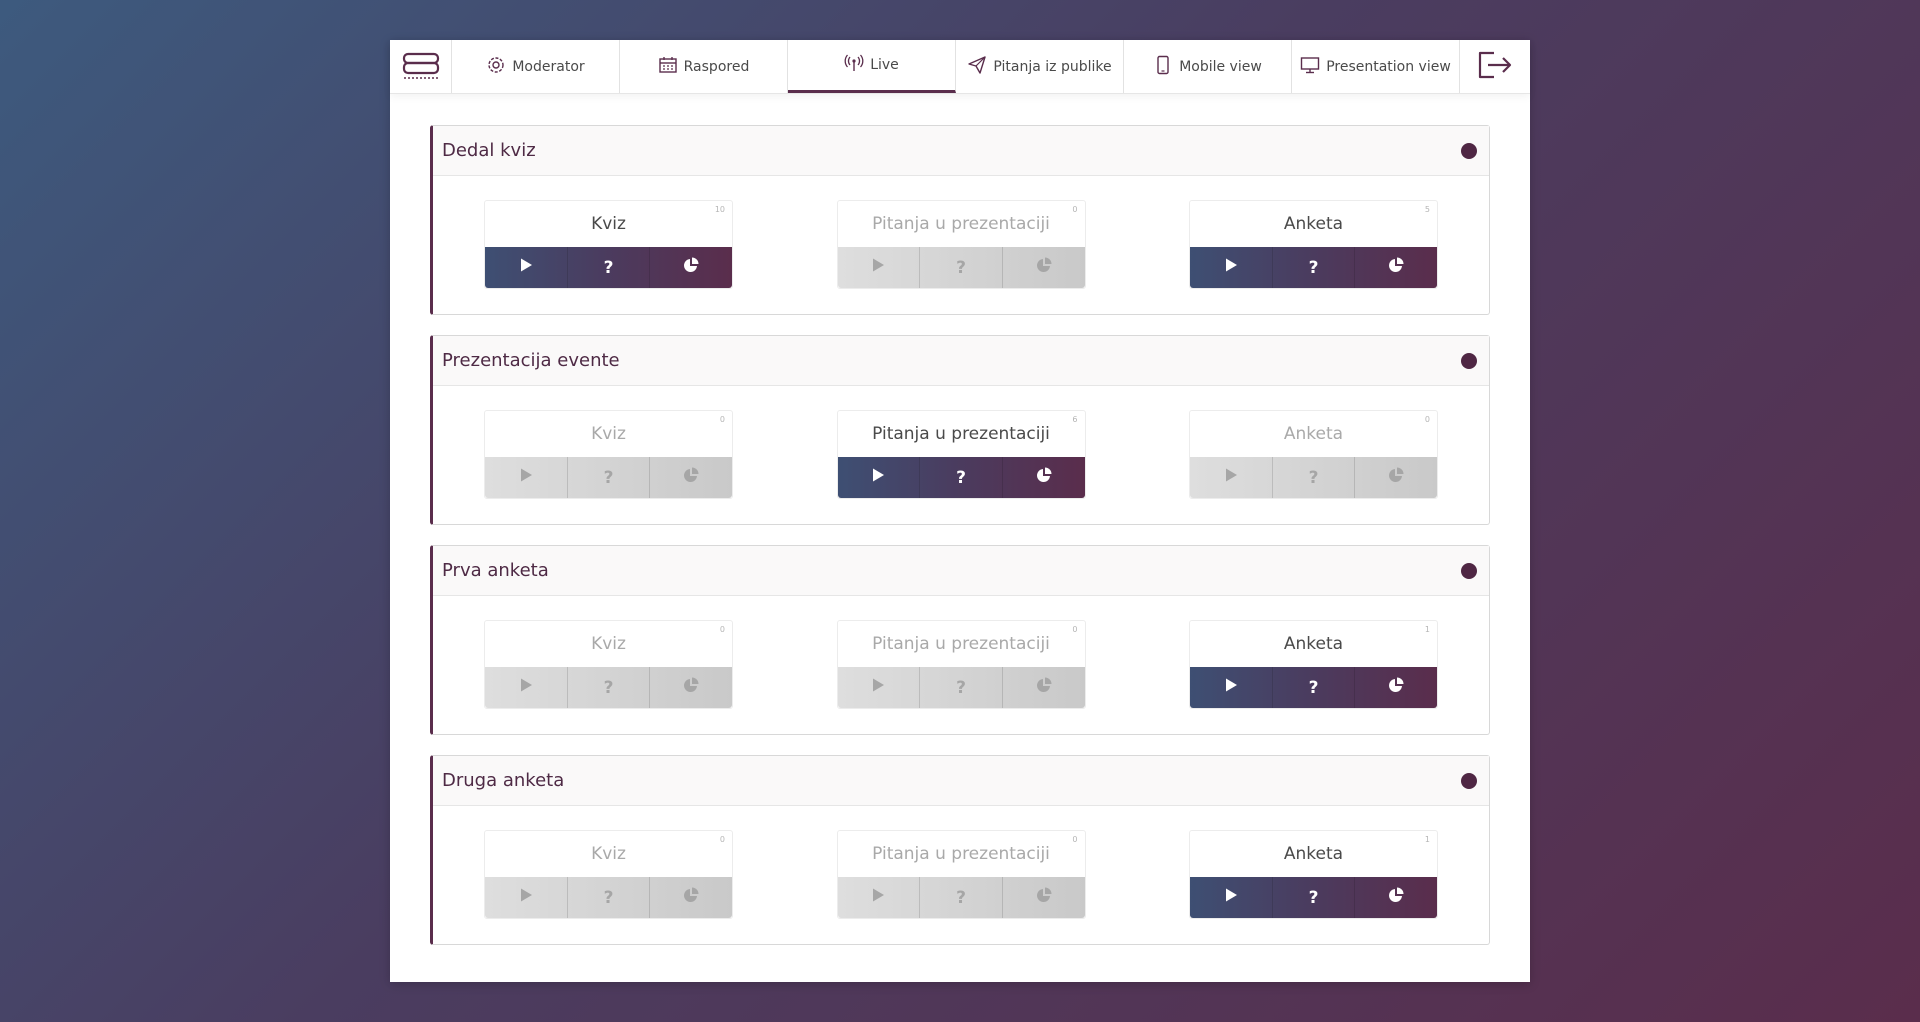 This screenshot has width=1920, height=1022. What do you see at coordinates (961, 361) in the screenshot?
I see `event-header: Prezentacija evente` at bounding box center [961, 361].